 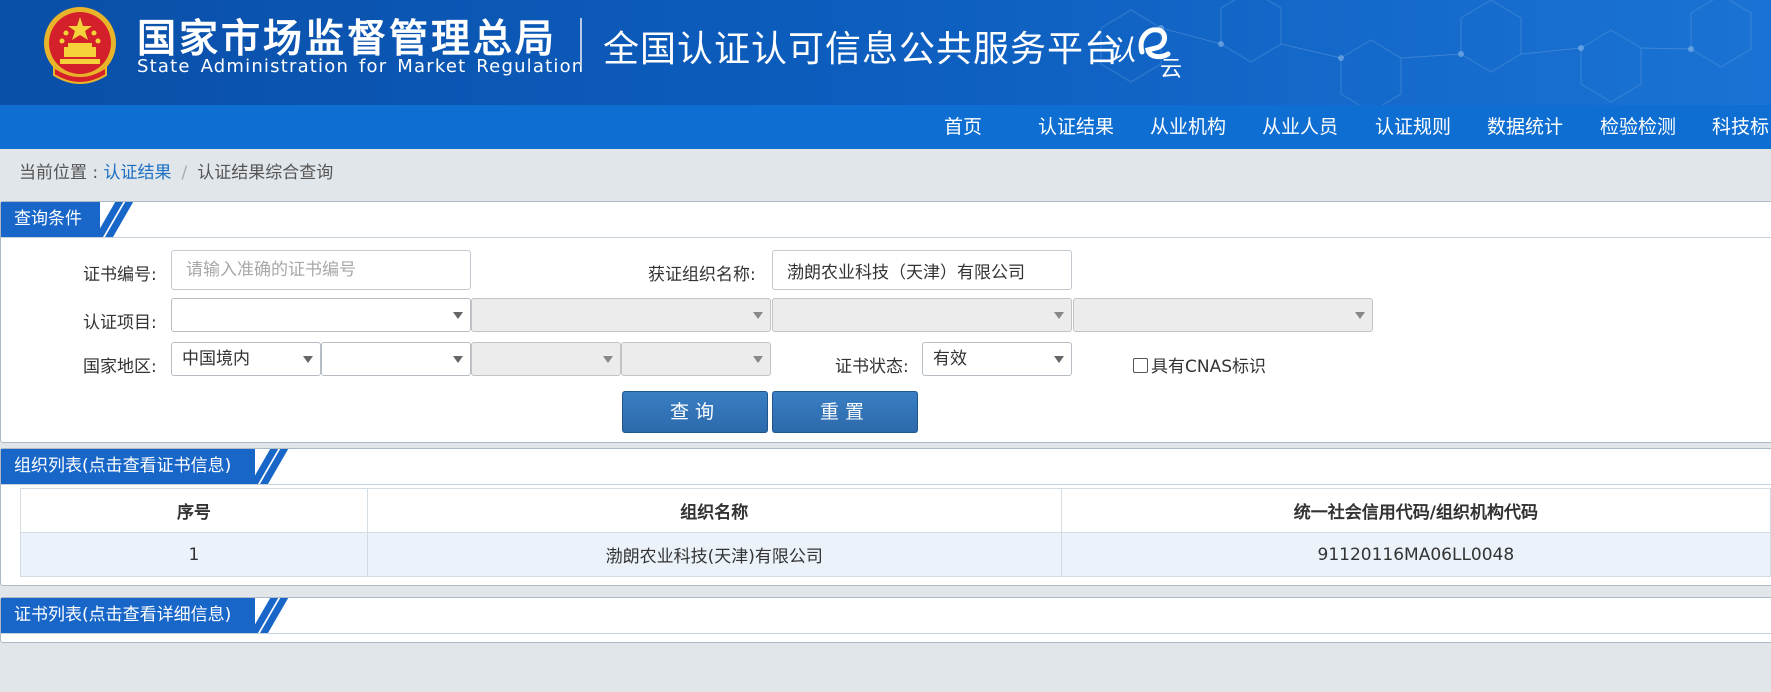 I want to click on table-header-row: 序号 组织名称 统一社会信用代码/组织机构代码, so click(x=895, y=510).